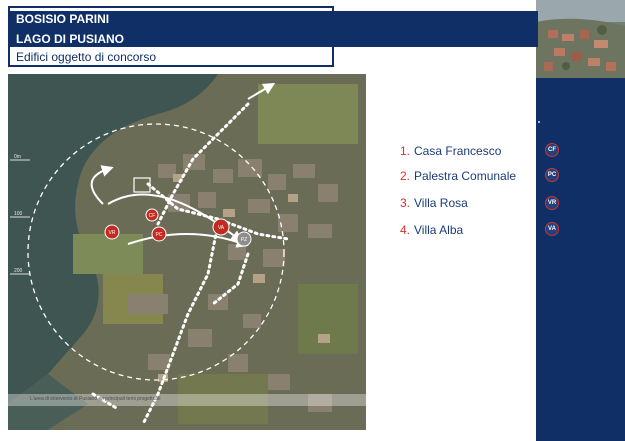  Describe the element at coordinates (405, 230) in the screenshot. I see `legend-number: 4.` at that location.